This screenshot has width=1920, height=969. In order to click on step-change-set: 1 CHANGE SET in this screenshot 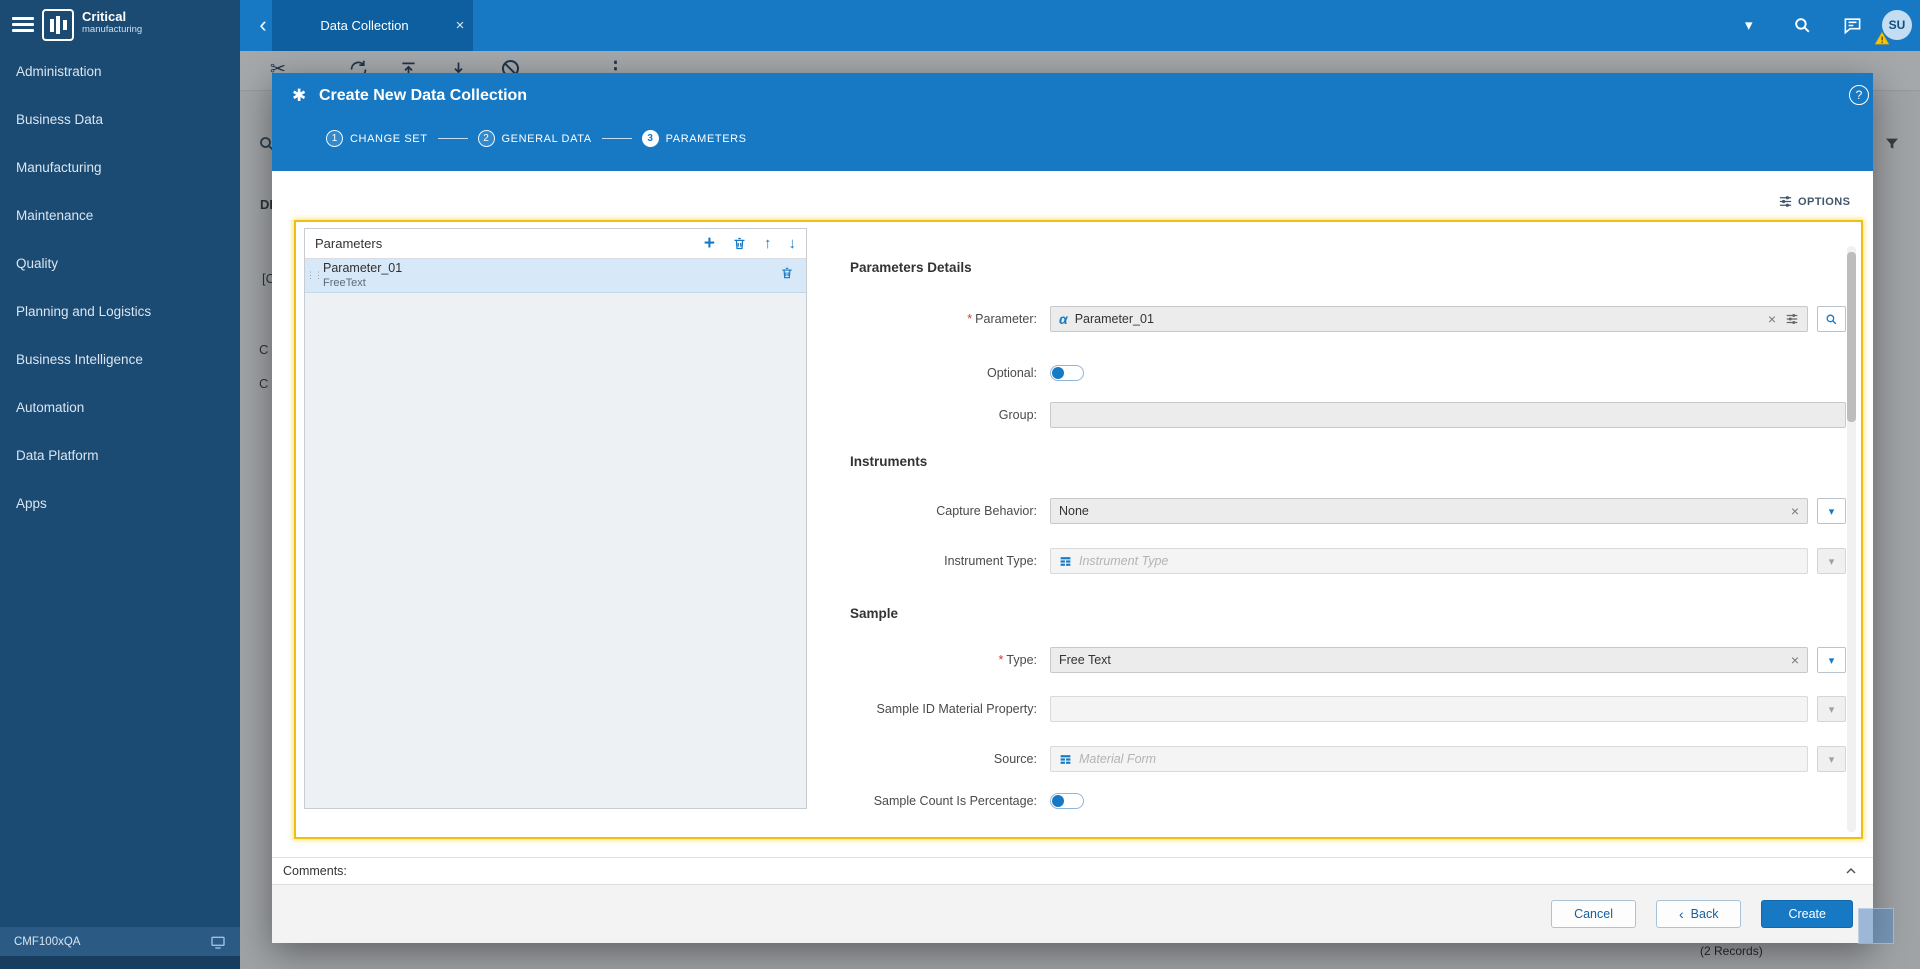, I will do `click(377, 138)`.